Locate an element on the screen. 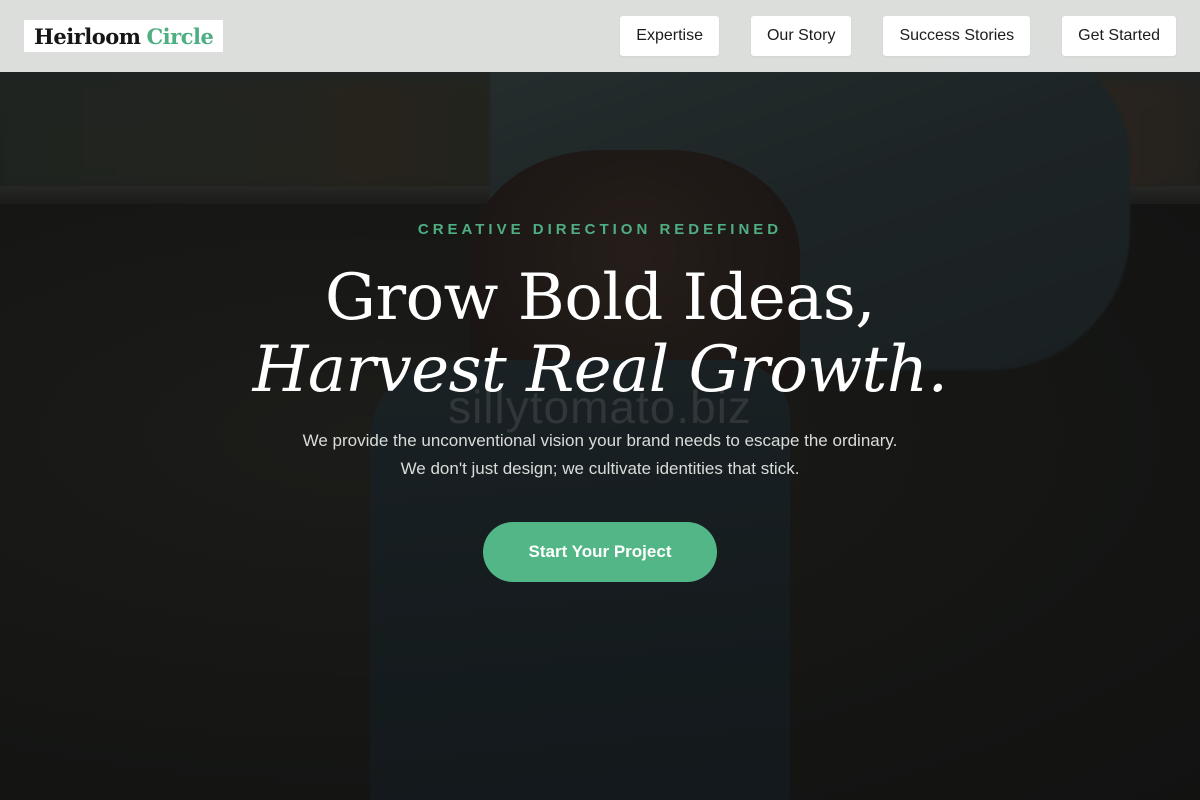 The height and width of the screenshot is (800, 1200). start-project-button: Start Your Project is located at coordinates (600, 552).